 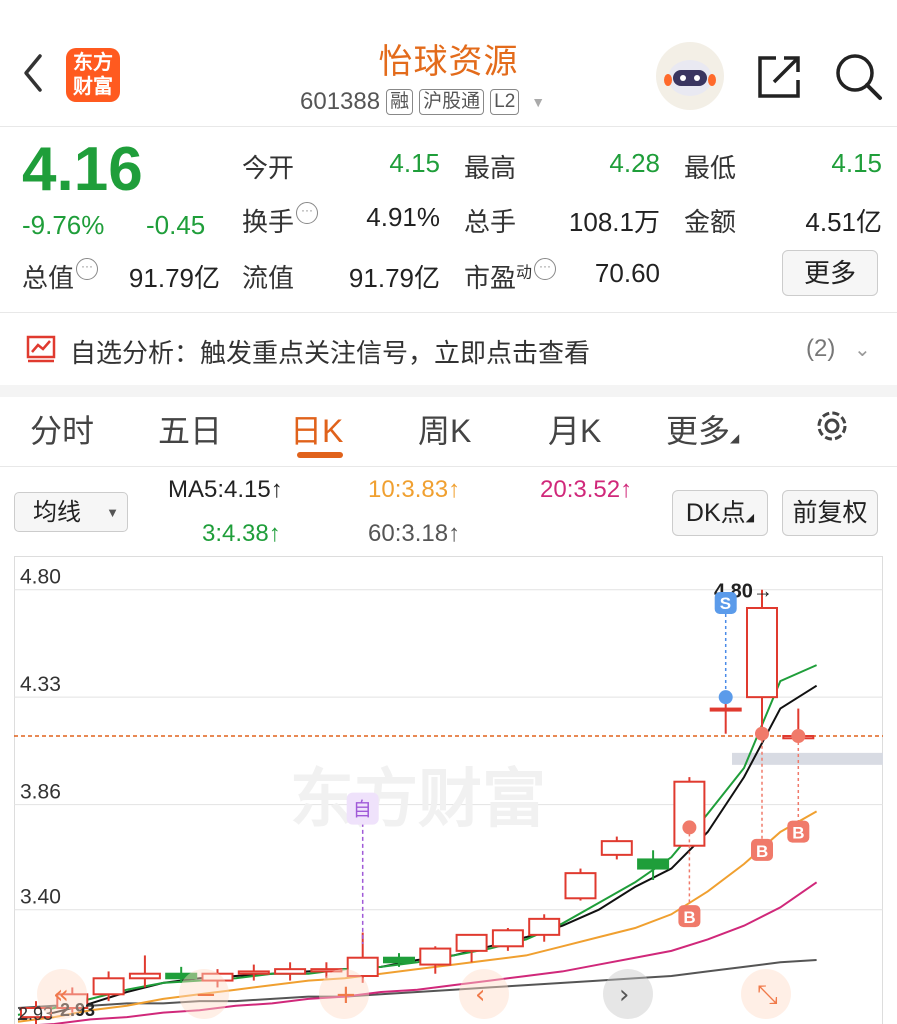 I want to click on ma60-label: 60:3.18↑, so click(x=414, y=533).